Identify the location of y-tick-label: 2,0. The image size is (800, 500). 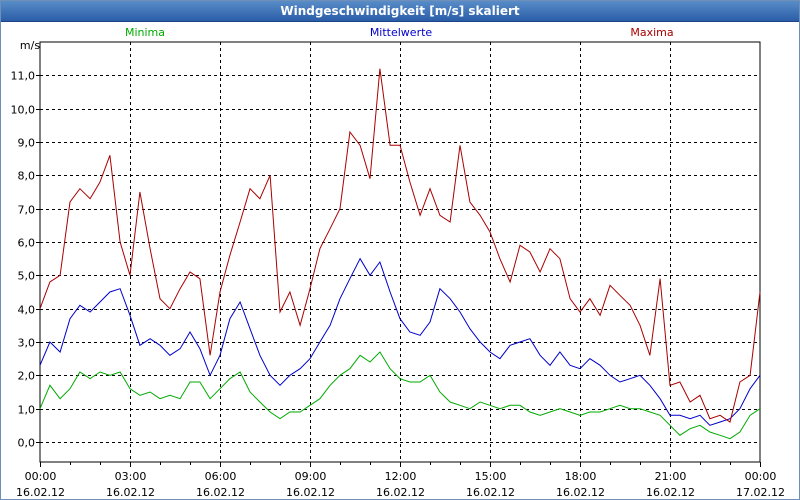
(27, 376).